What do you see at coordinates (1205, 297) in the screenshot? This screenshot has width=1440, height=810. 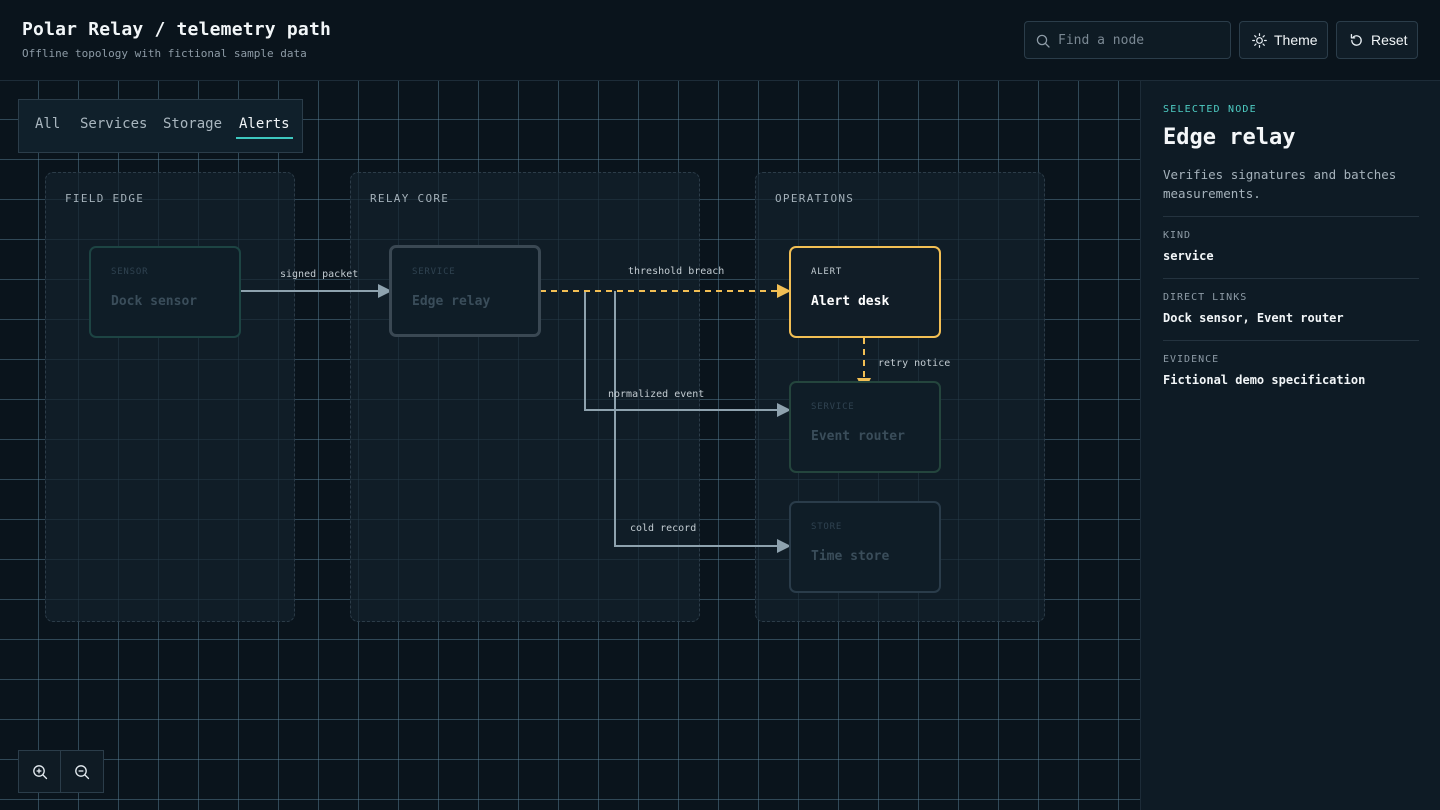 I see `detail-key: DIRECT LINKS` at bounding box center [1205, 297].